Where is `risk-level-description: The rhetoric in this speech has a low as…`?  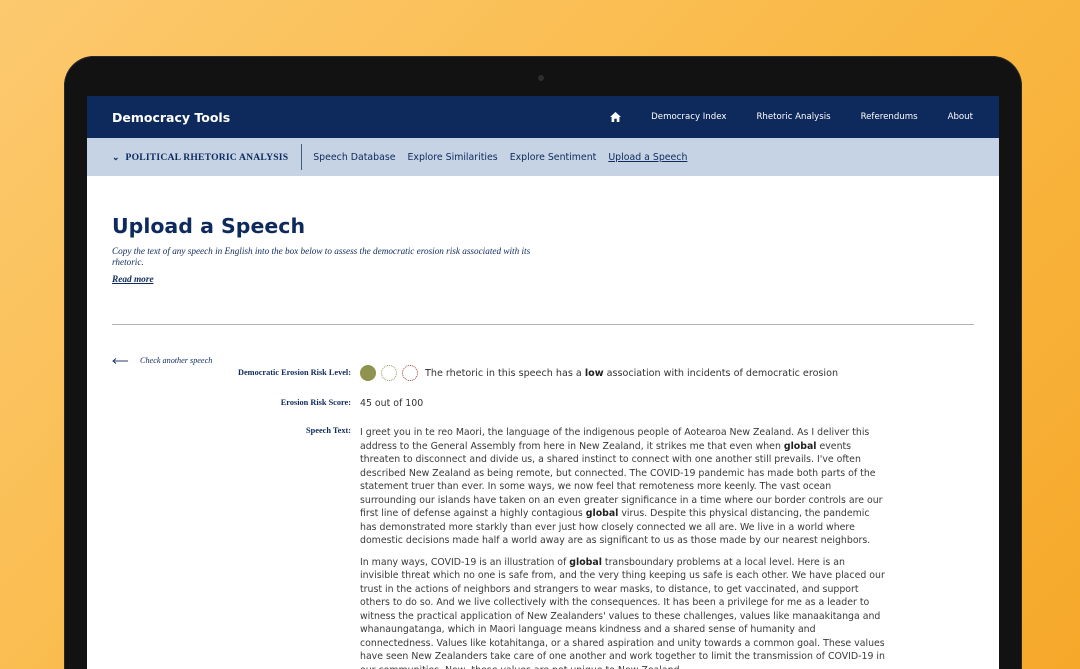 risk-level-description: The rhetoric in this speech has a low as… is located at coordinates (632, 373).